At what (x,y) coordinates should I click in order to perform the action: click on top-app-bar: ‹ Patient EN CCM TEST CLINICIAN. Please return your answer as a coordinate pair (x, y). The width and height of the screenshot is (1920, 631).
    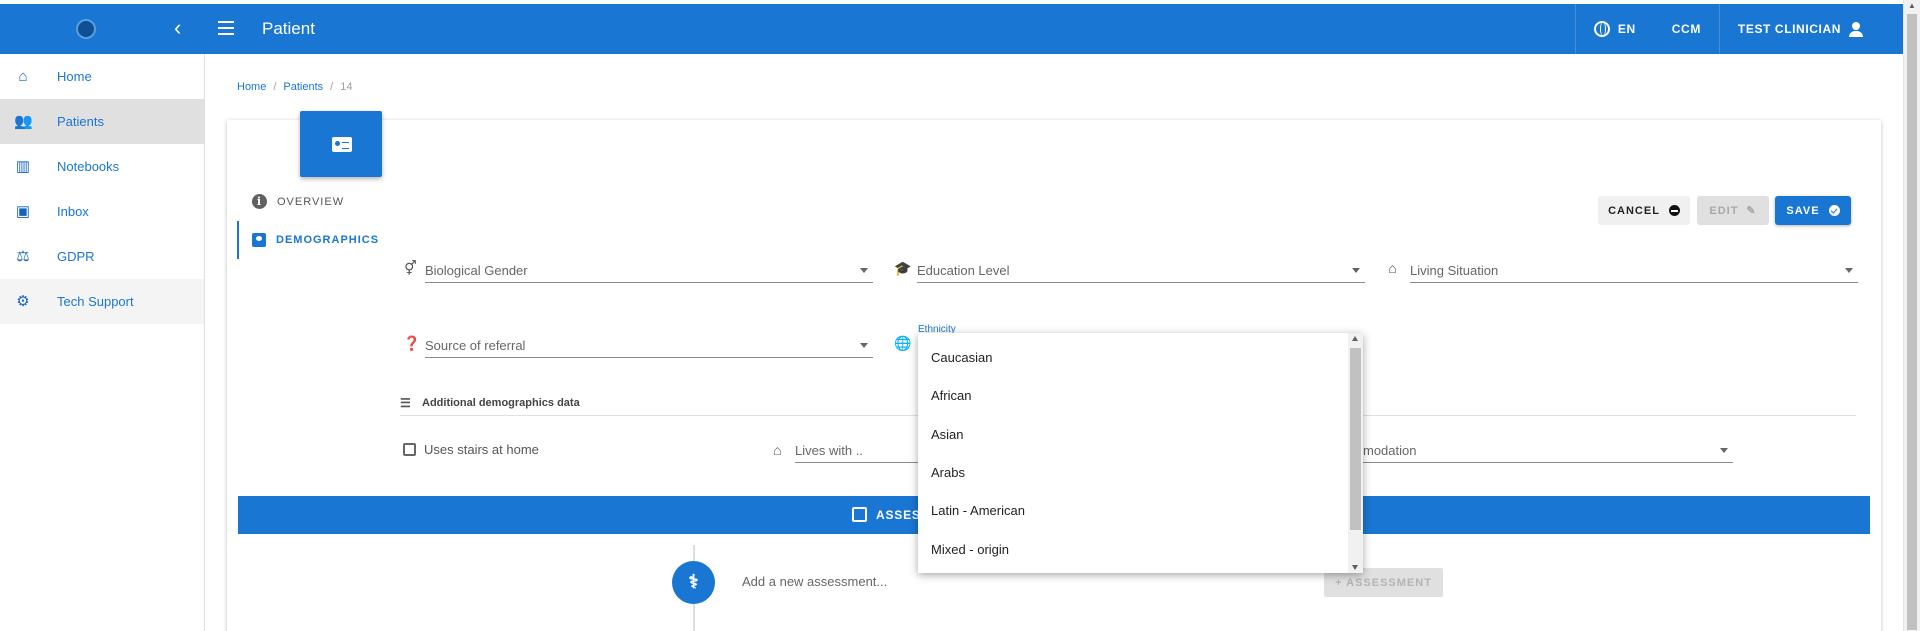
    Looking at the image, I should click on (951, 29).